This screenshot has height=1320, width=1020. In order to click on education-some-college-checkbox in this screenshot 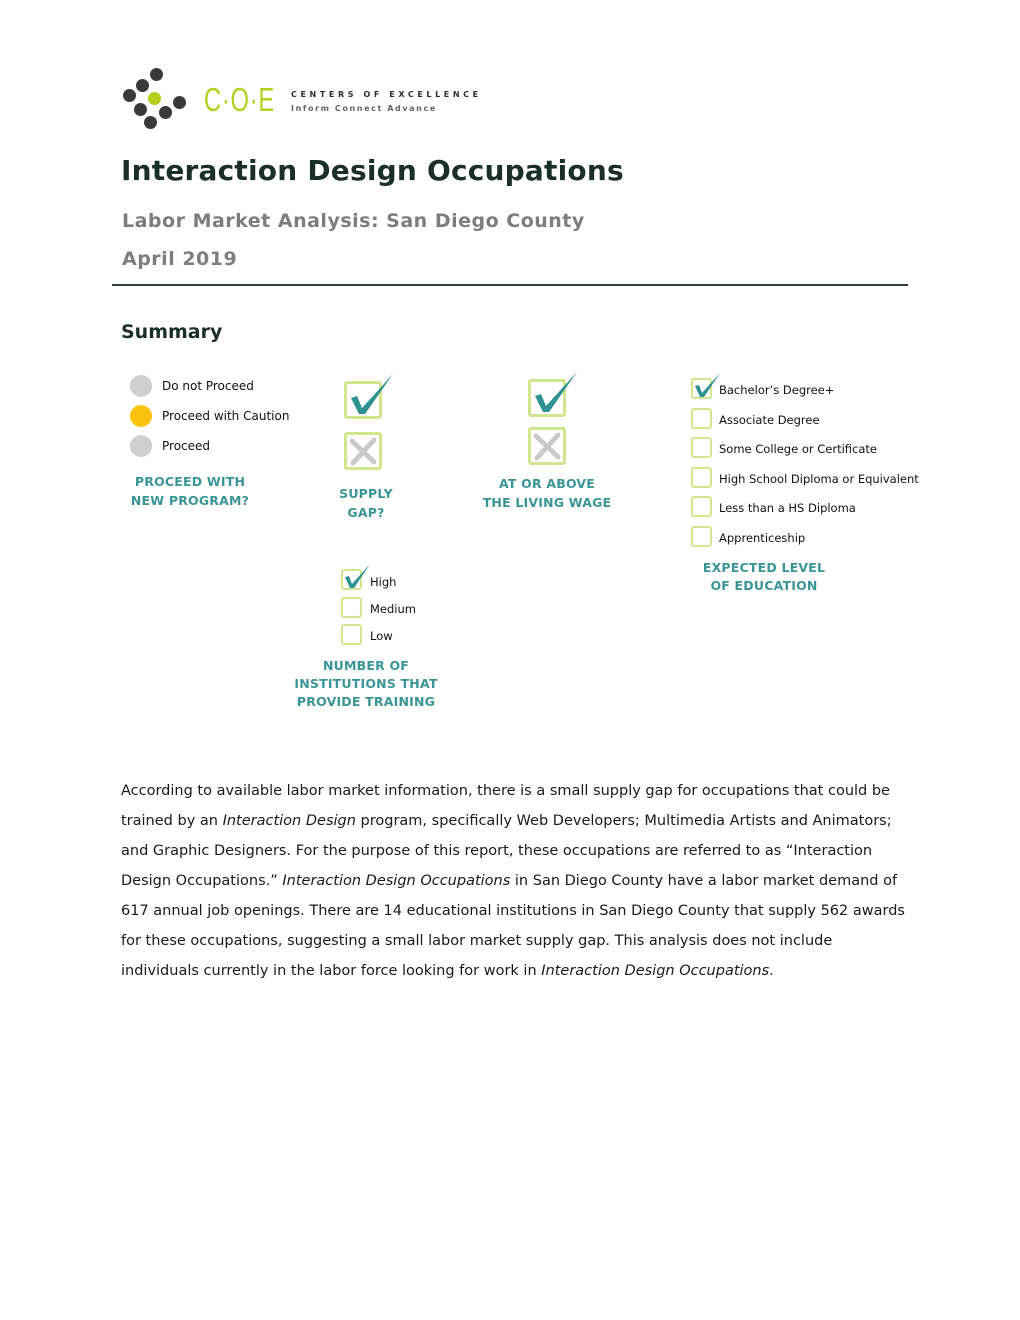, I will do `click(701, 447)`.